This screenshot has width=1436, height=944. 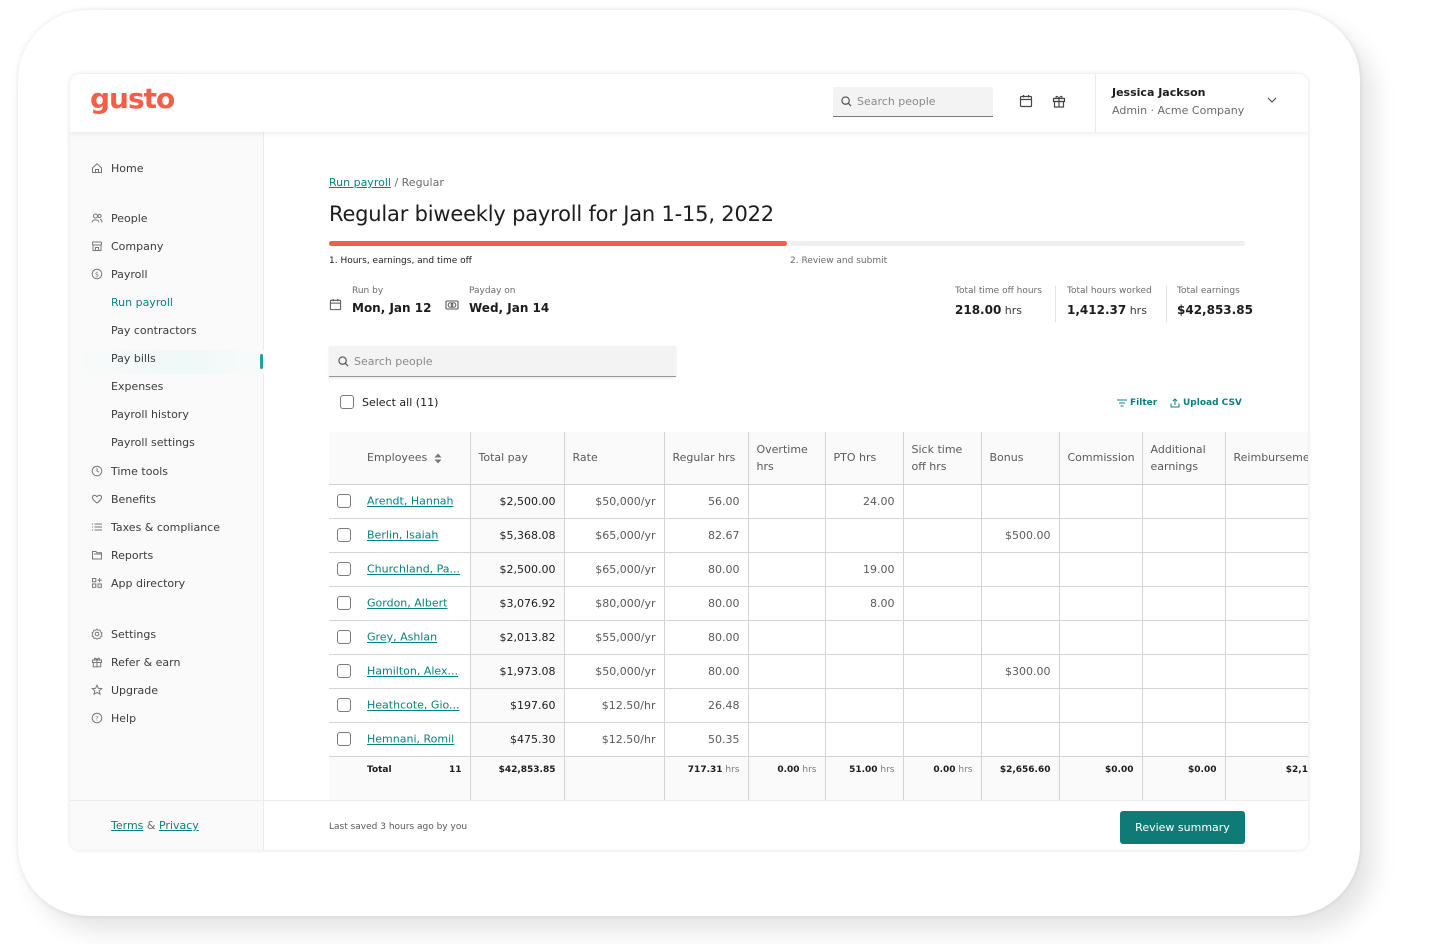 I want to click on privacy-link: Privacy, so click(x=179, y=825).